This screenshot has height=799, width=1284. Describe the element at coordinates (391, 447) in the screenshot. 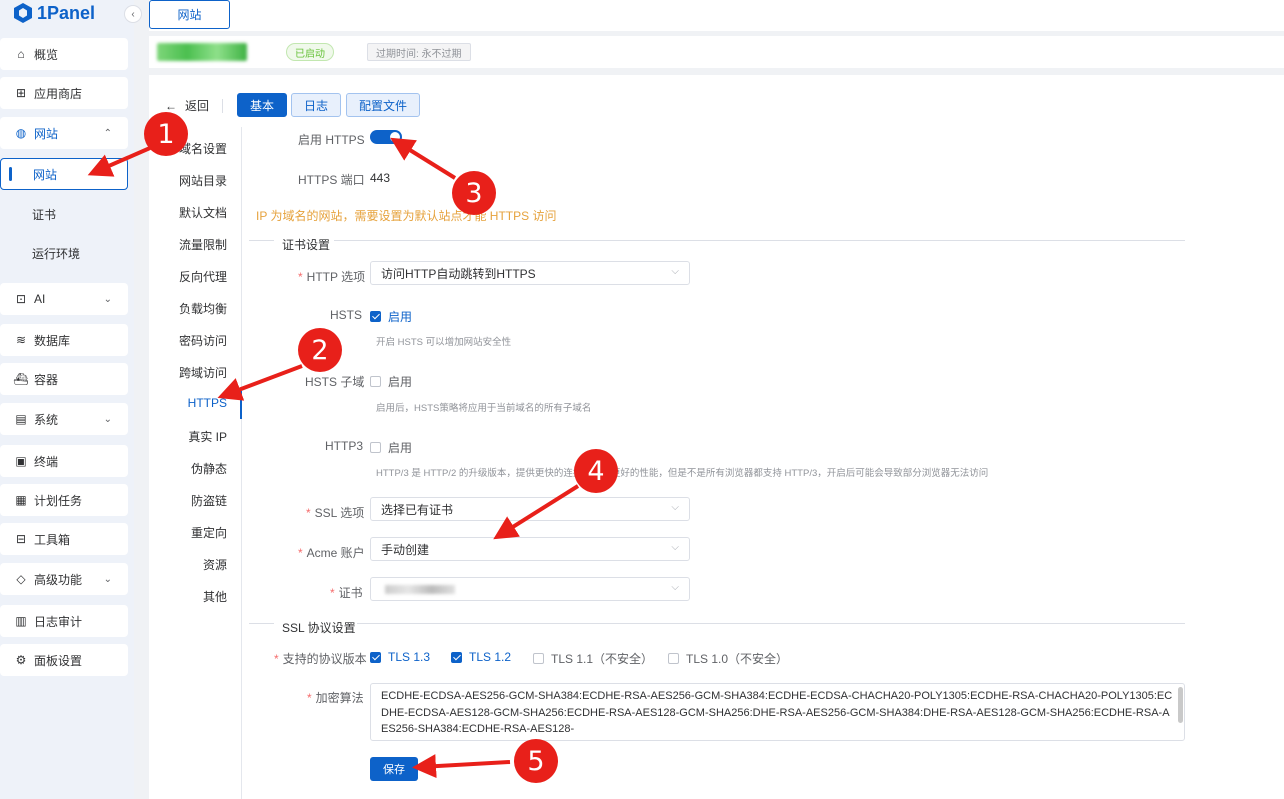

I see `http3-checkbox: 启用` at that location.